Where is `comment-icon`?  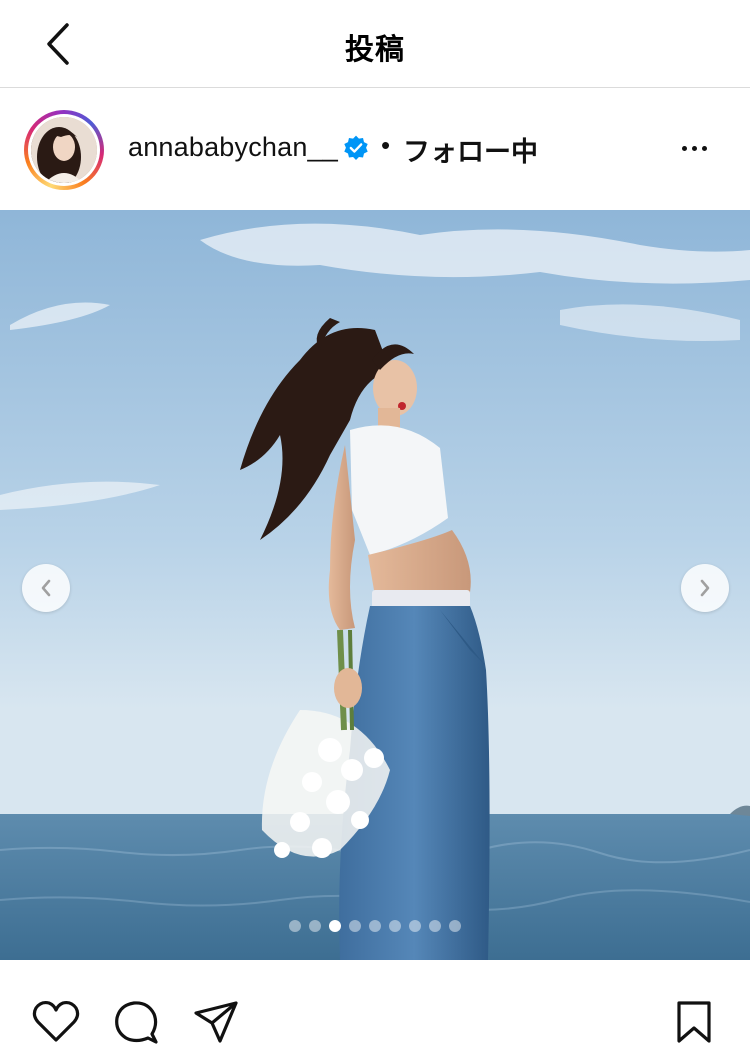 comment-icon is located at coordinates (136, 1022).